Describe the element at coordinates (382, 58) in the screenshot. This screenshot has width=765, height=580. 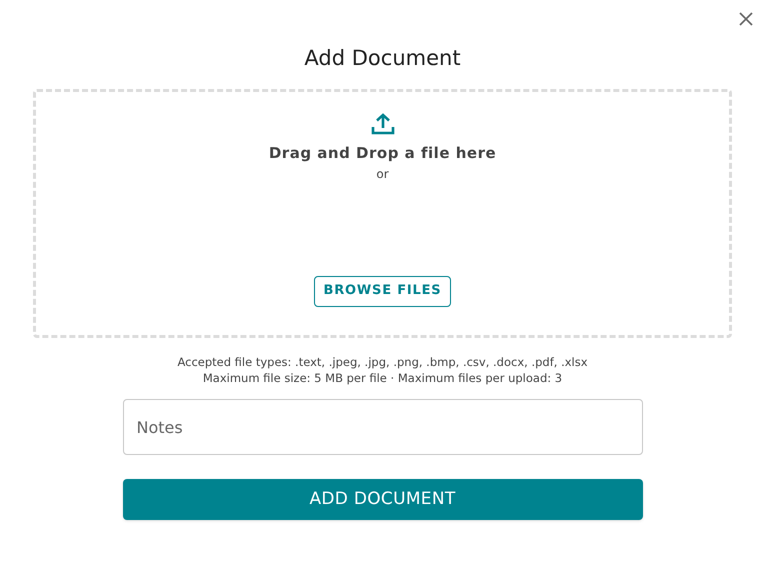
I see `dialog-title: Add Document` at that location.